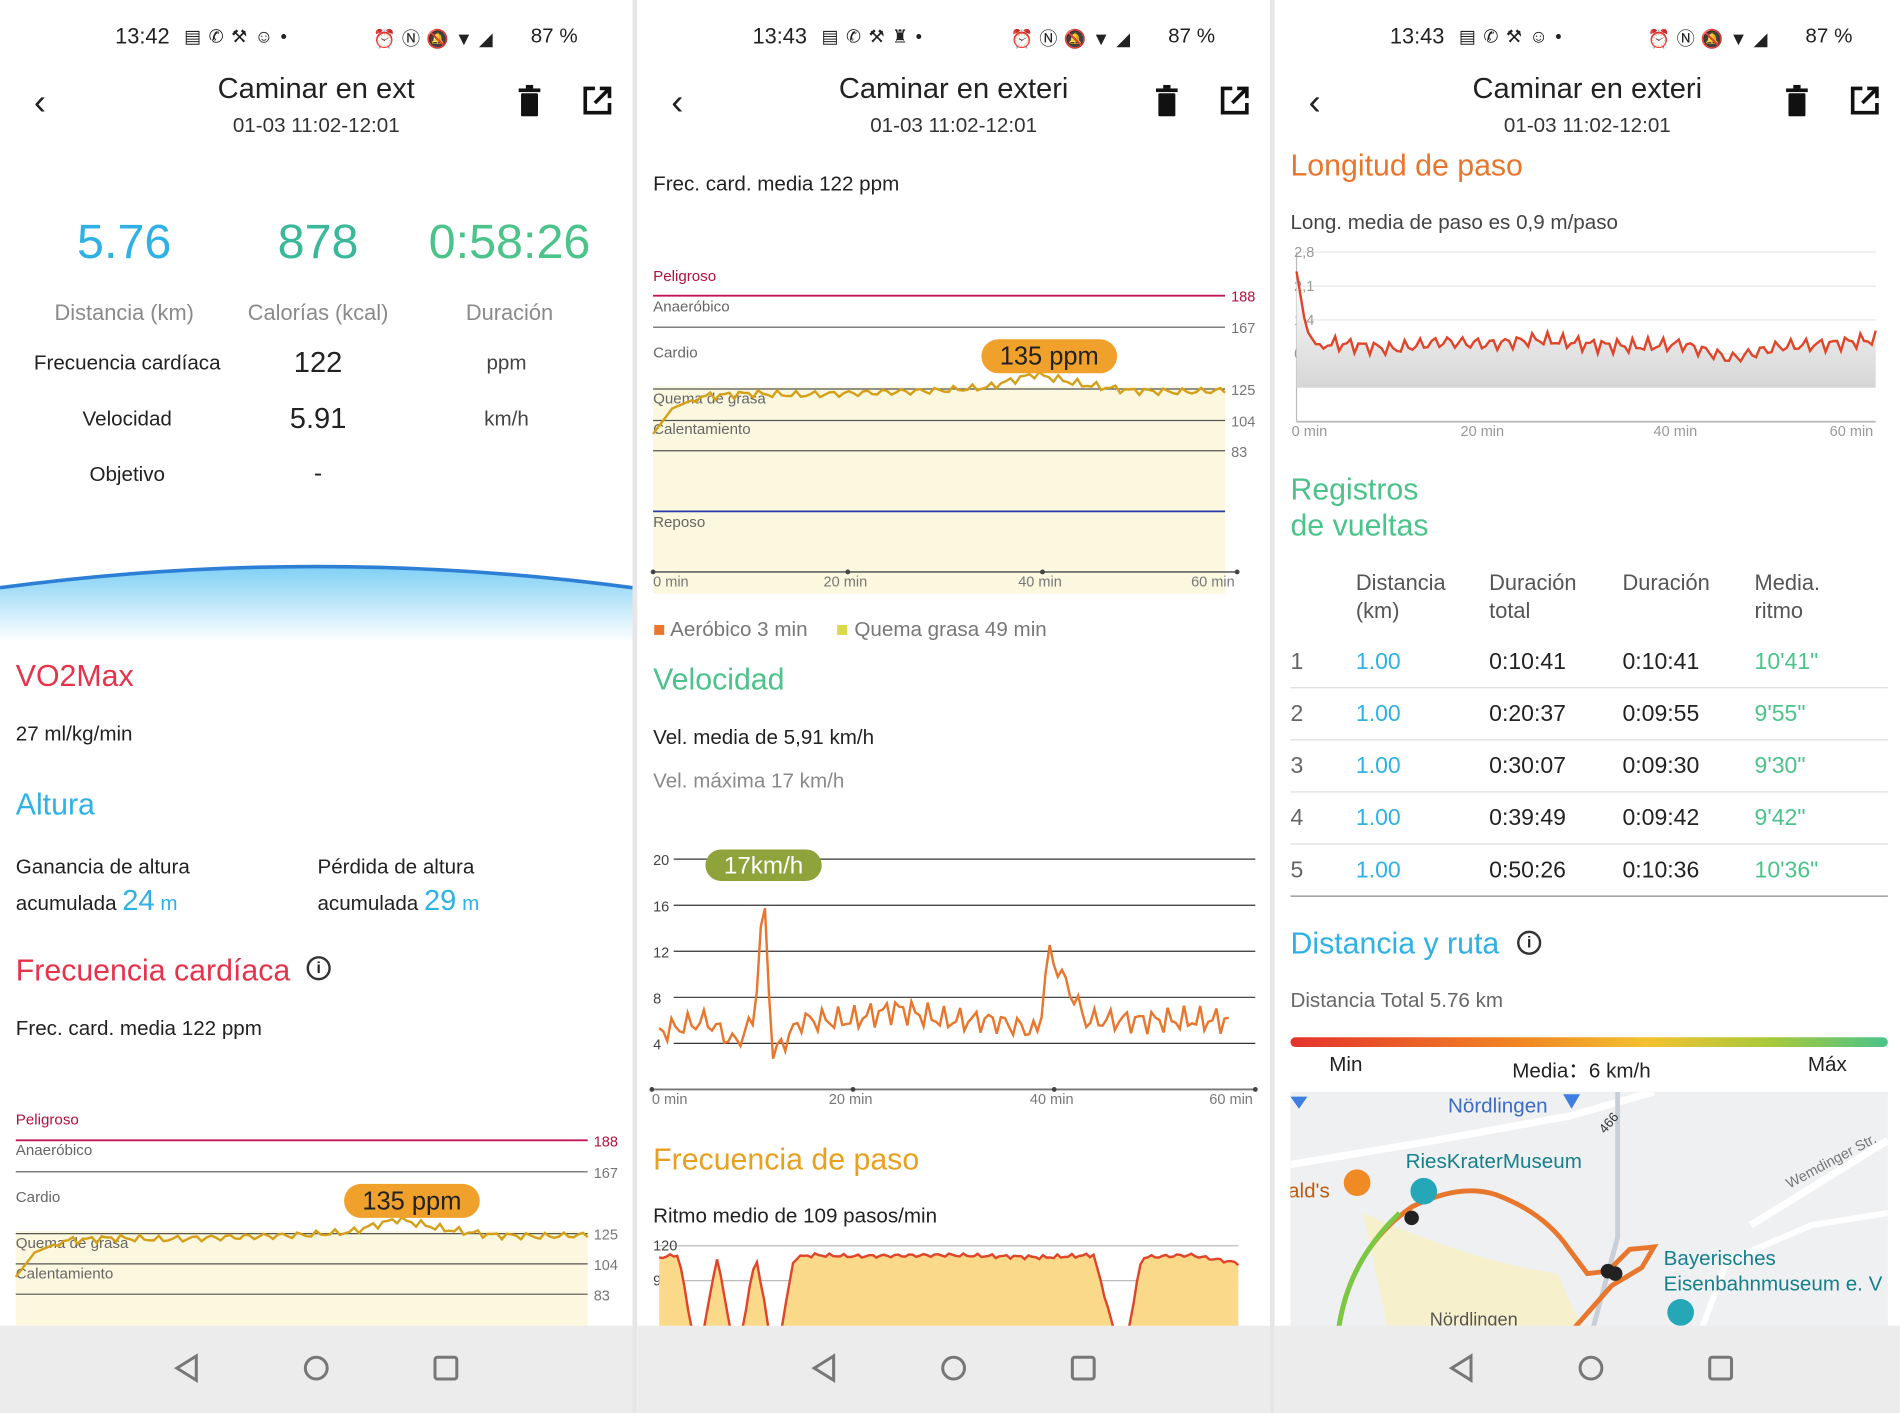  What do you see at coordinates (509, 242) in the screenshot?
I see `duration-value: 0:58:26` at bounding box center [509, 242].